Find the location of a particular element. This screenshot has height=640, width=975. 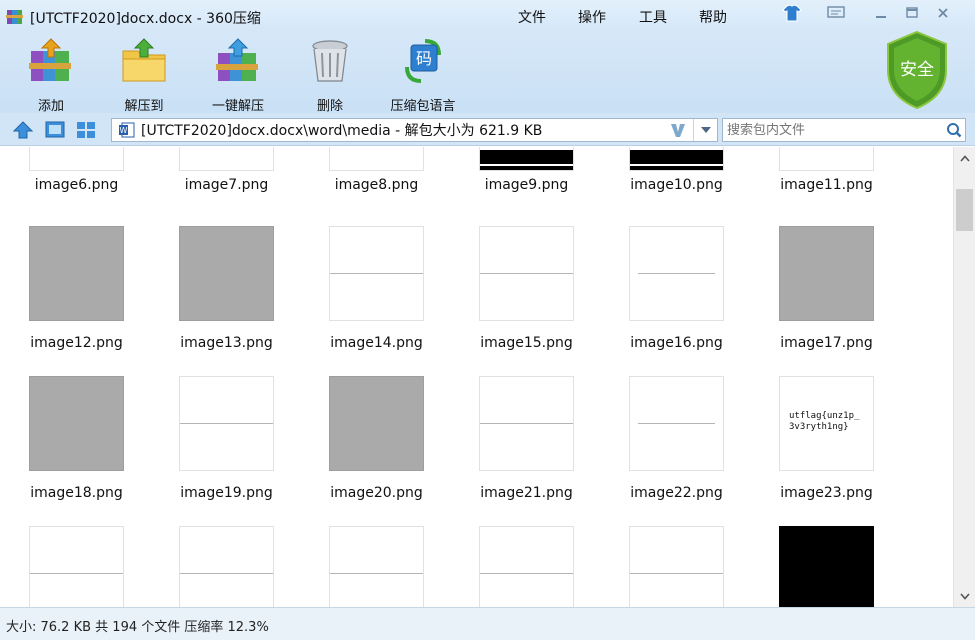

address-dropdown-button is located at coordinates (705, 130).